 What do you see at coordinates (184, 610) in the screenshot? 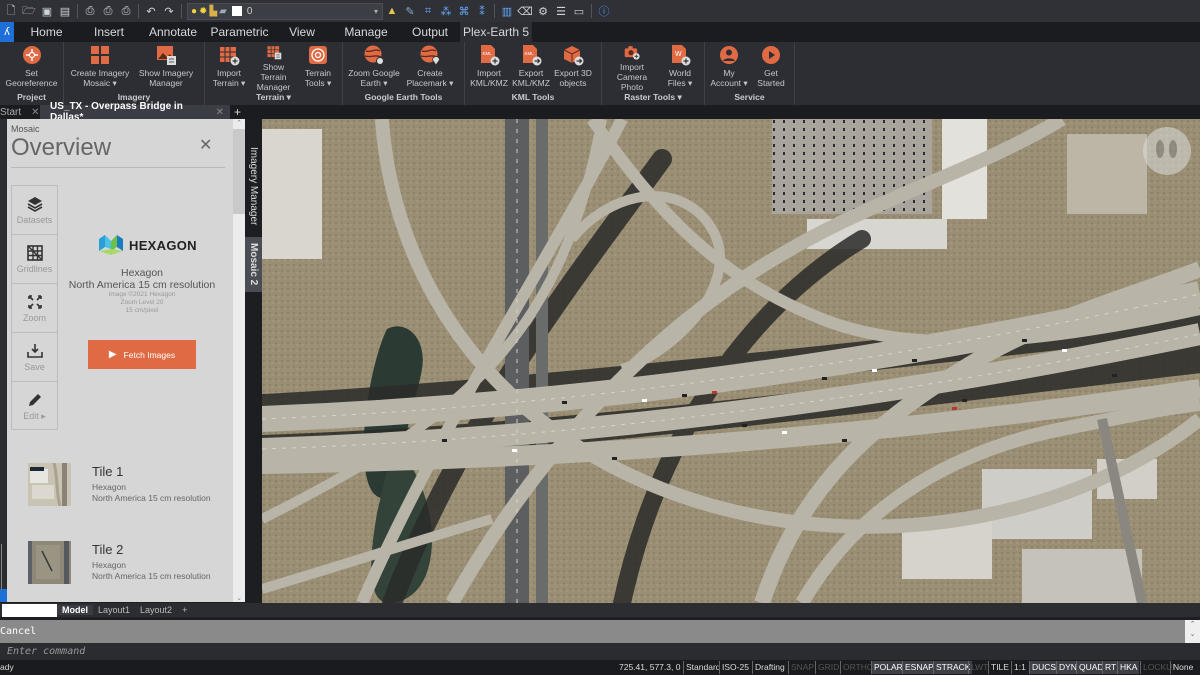
I see `add-layout-button: +` at bounding box center [184, 610].